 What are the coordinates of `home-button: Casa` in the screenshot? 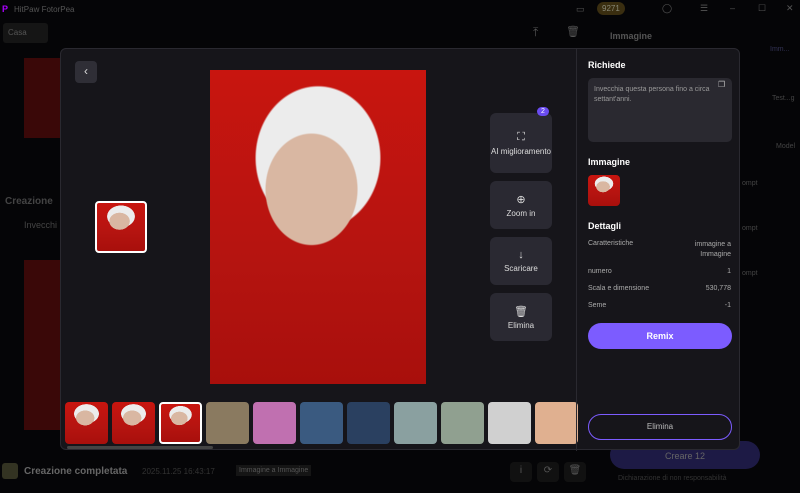 It's located at (25, 33).